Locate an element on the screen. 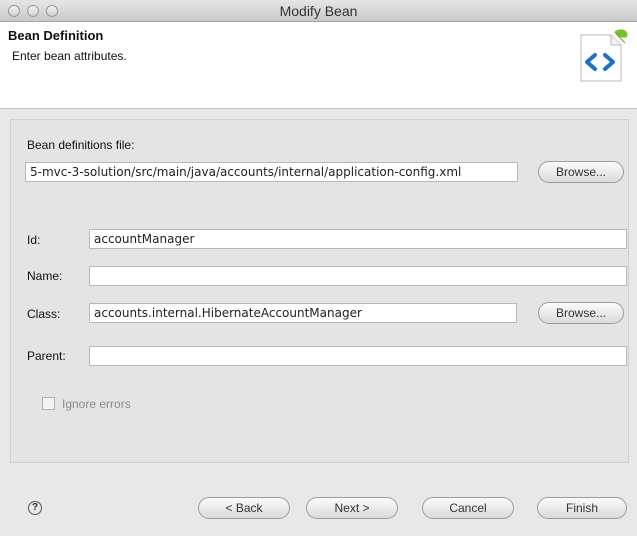 This screenshot has height=536, width=637. id-label: Id: is located at coordinates (34, 240).